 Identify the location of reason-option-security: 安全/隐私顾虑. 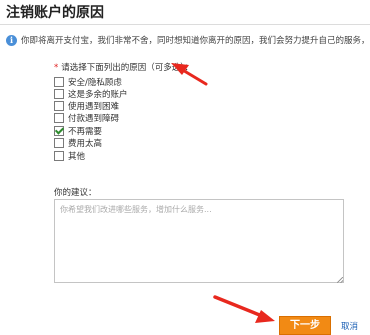
(88, 82).